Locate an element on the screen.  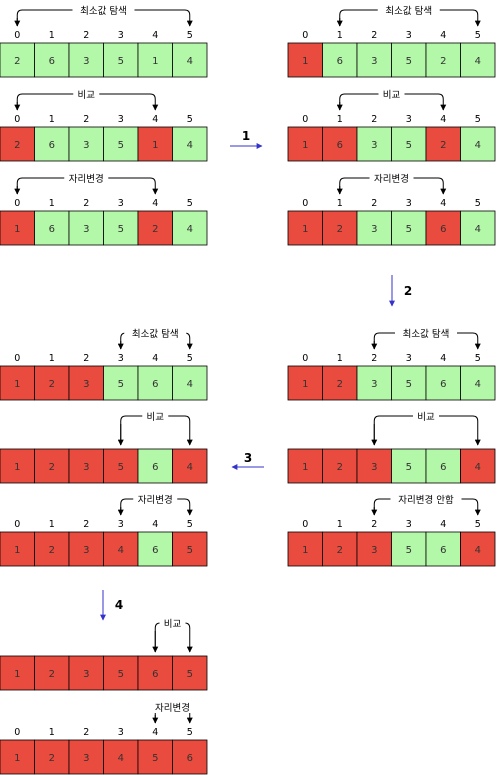
array-row: 1 6 3 5 2 4 0 1 2 3 4 5 is located at coordinates (391, 54).